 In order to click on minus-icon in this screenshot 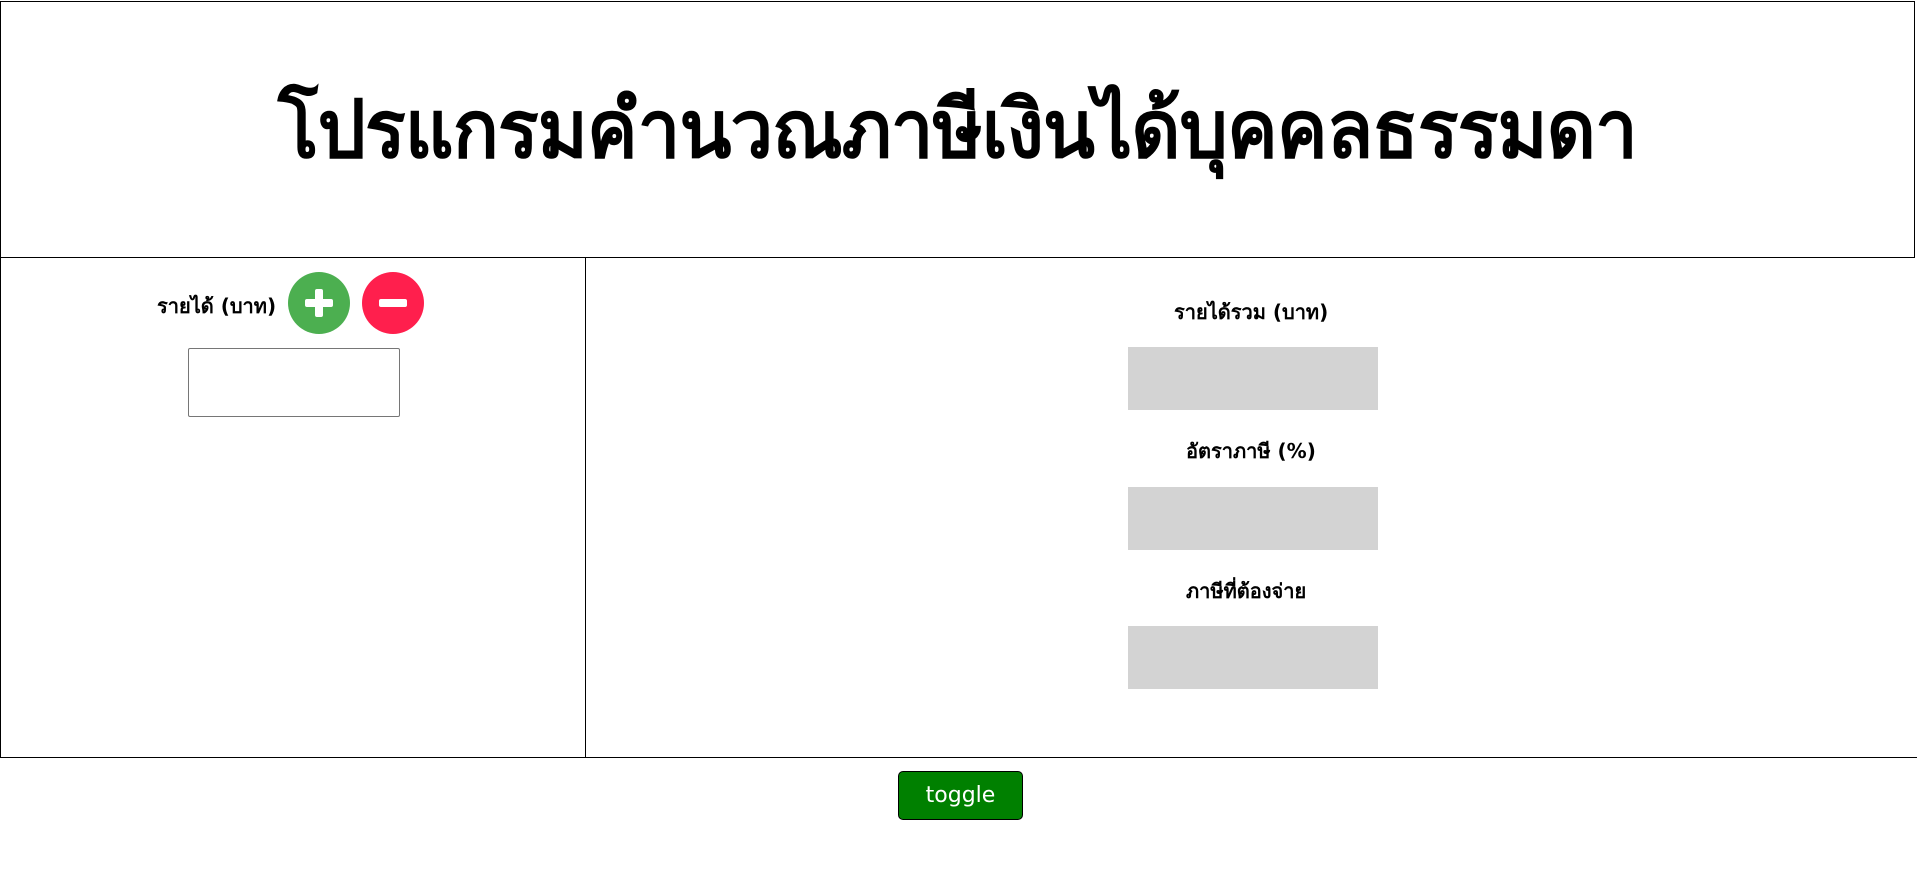, I will do `click(393, 303)`.